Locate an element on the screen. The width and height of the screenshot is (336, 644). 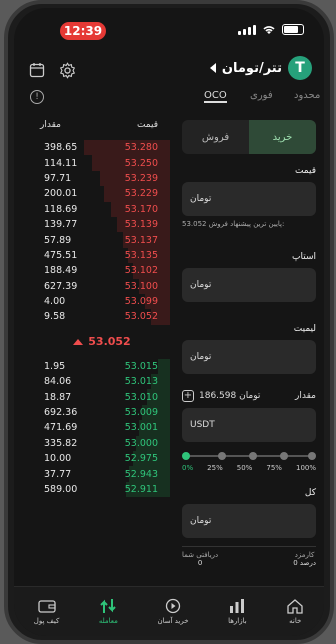
bid-amount: 589.00 is located at coordinates (61, 489).